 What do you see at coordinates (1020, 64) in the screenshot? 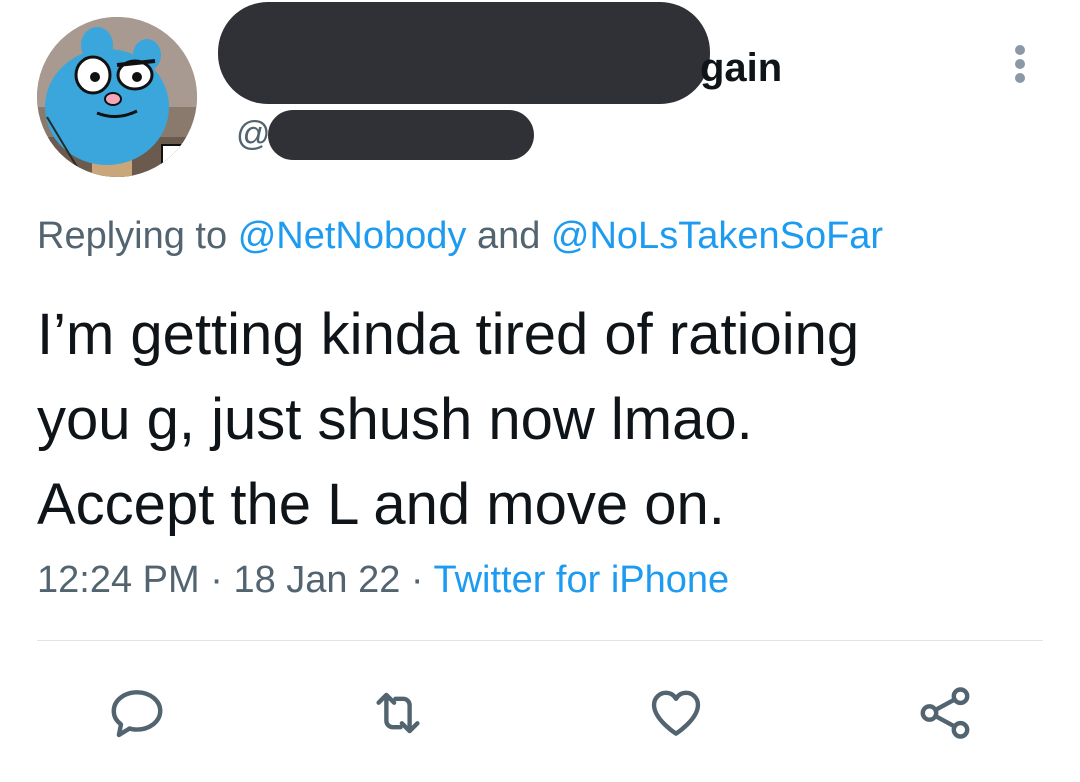
I see `more-vertical-icon` at bounding box center [1020, 64].